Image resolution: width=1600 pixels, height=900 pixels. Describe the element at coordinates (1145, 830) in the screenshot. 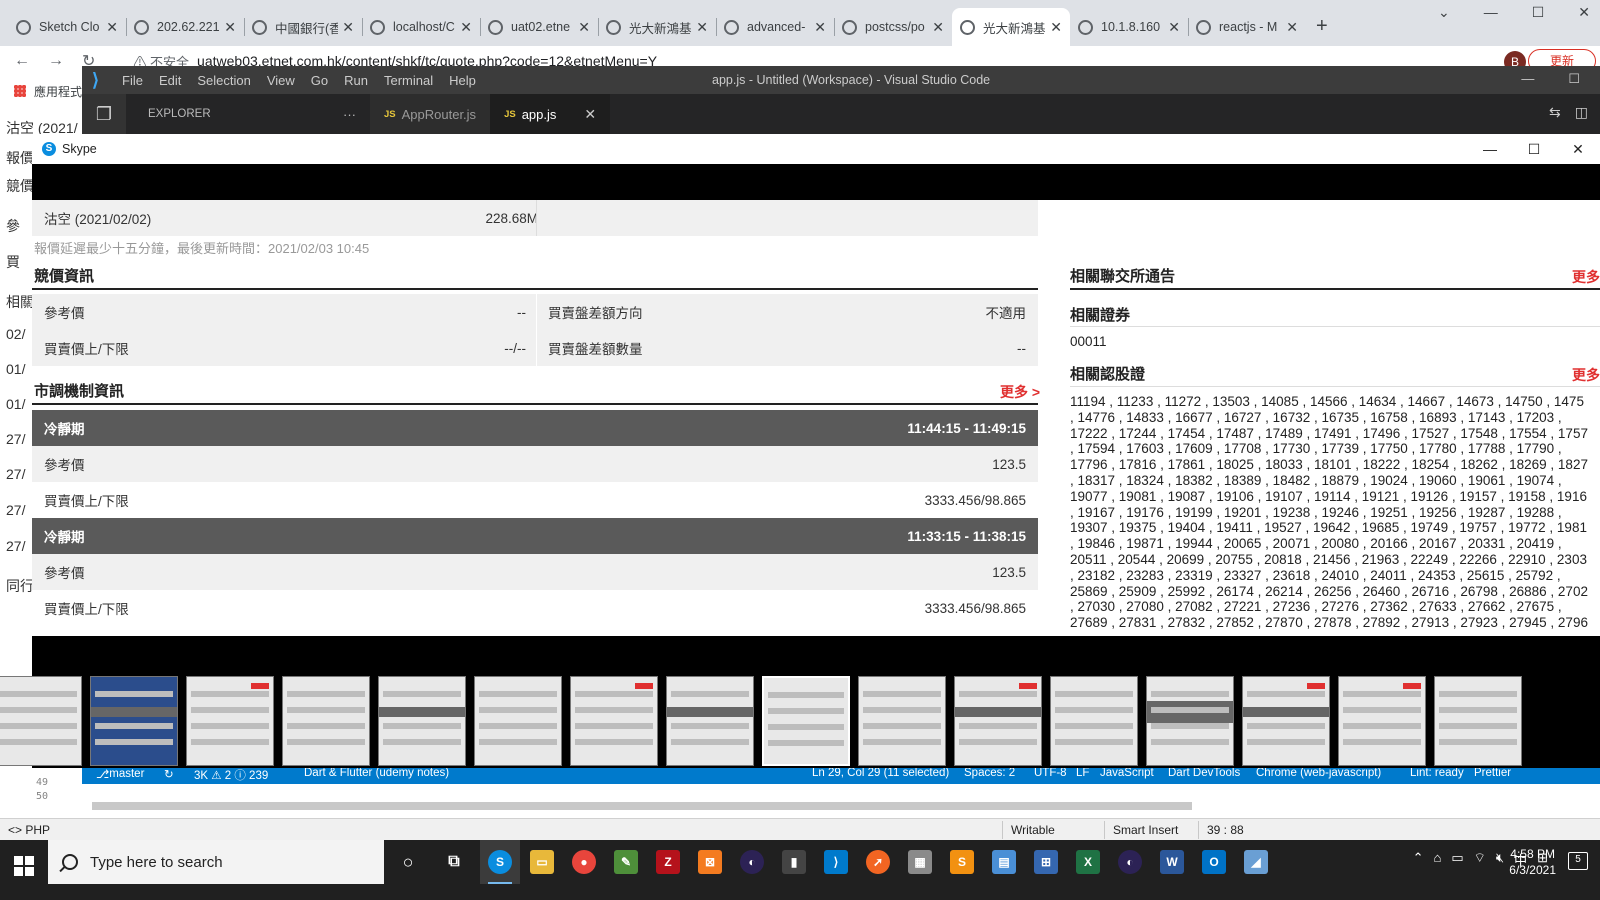

I see `insert-mode-status: Smart Insert` at that location.